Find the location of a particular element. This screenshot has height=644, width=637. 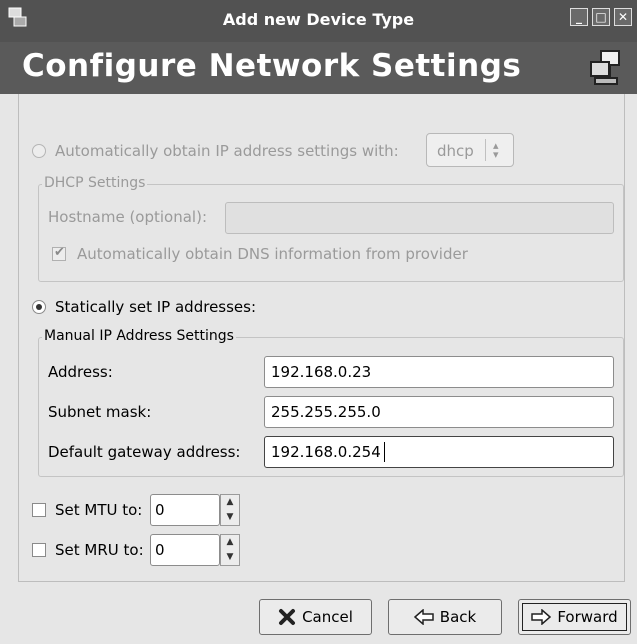

protocol-combo: dhcp ▴ ▾ is located at coordinates (470, 150).